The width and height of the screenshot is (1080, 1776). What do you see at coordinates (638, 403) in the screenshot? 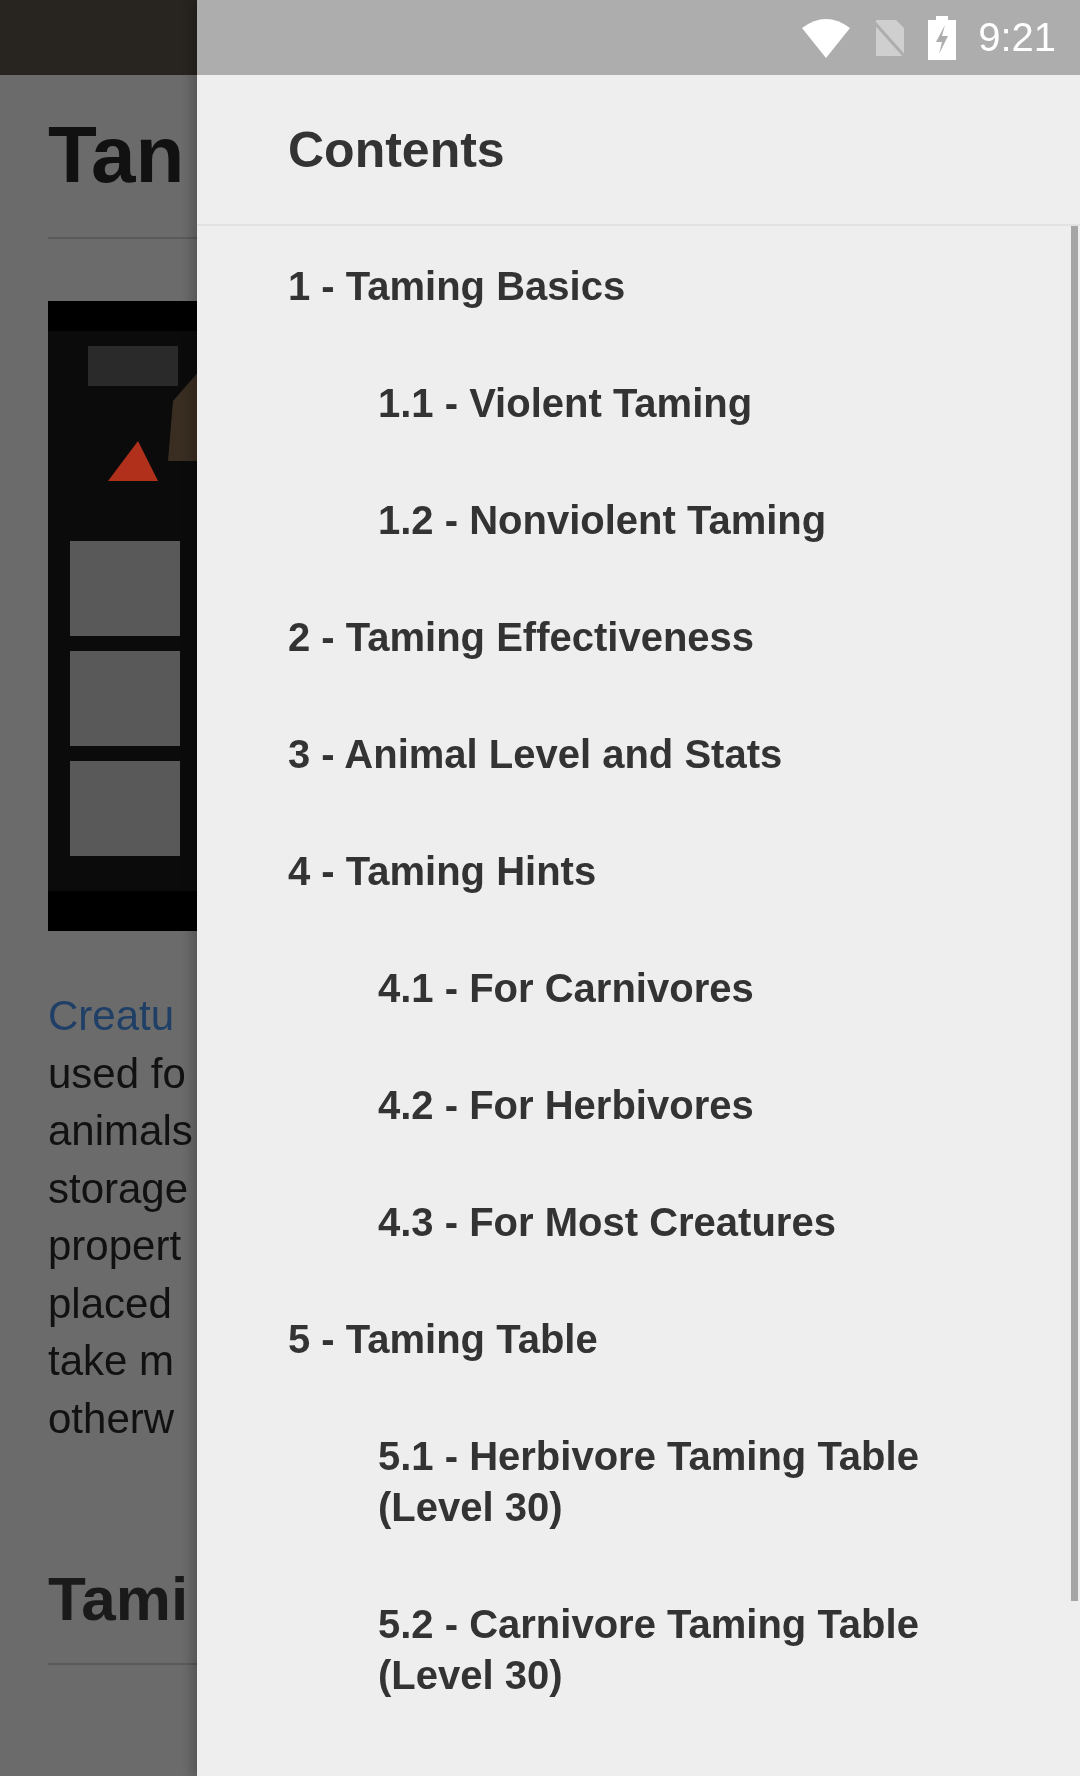
I see `toc-item: 1.1 - Violent Taming` at bounding box center [638, 403].